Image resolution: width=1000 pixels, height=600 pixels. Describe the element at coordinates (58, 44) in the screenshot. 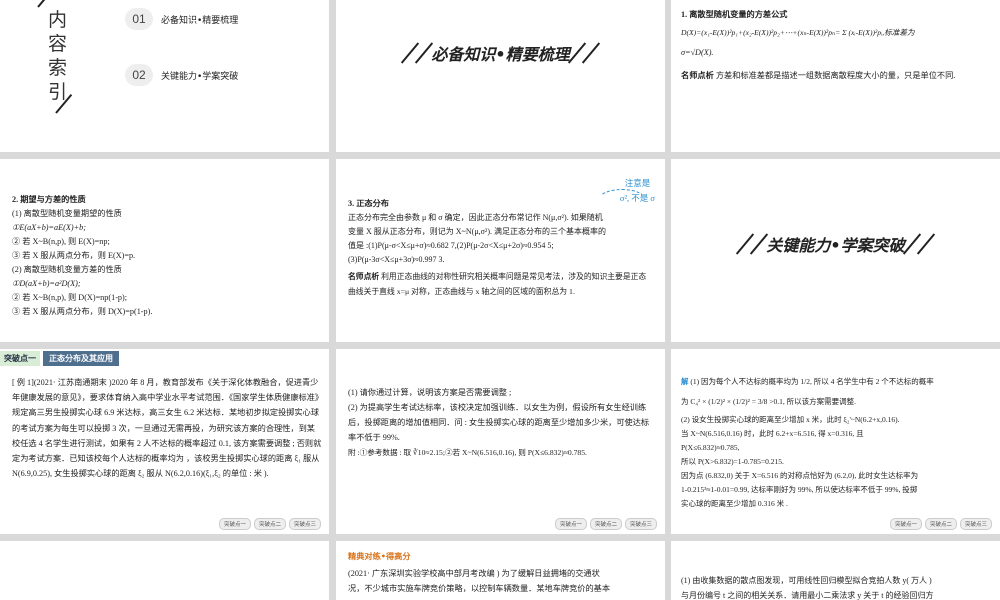

I see `toc-title-char: 容` at that location.